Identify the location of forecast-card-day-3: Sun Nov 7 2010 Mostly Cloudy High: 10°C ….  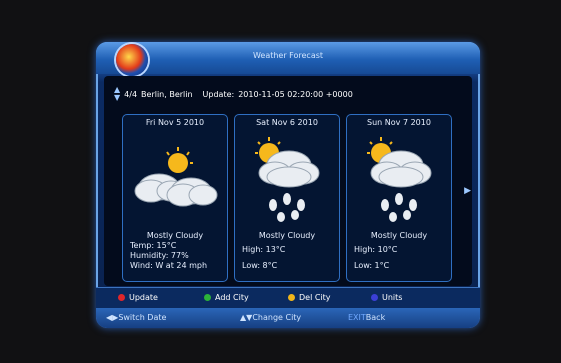
(399, 198).